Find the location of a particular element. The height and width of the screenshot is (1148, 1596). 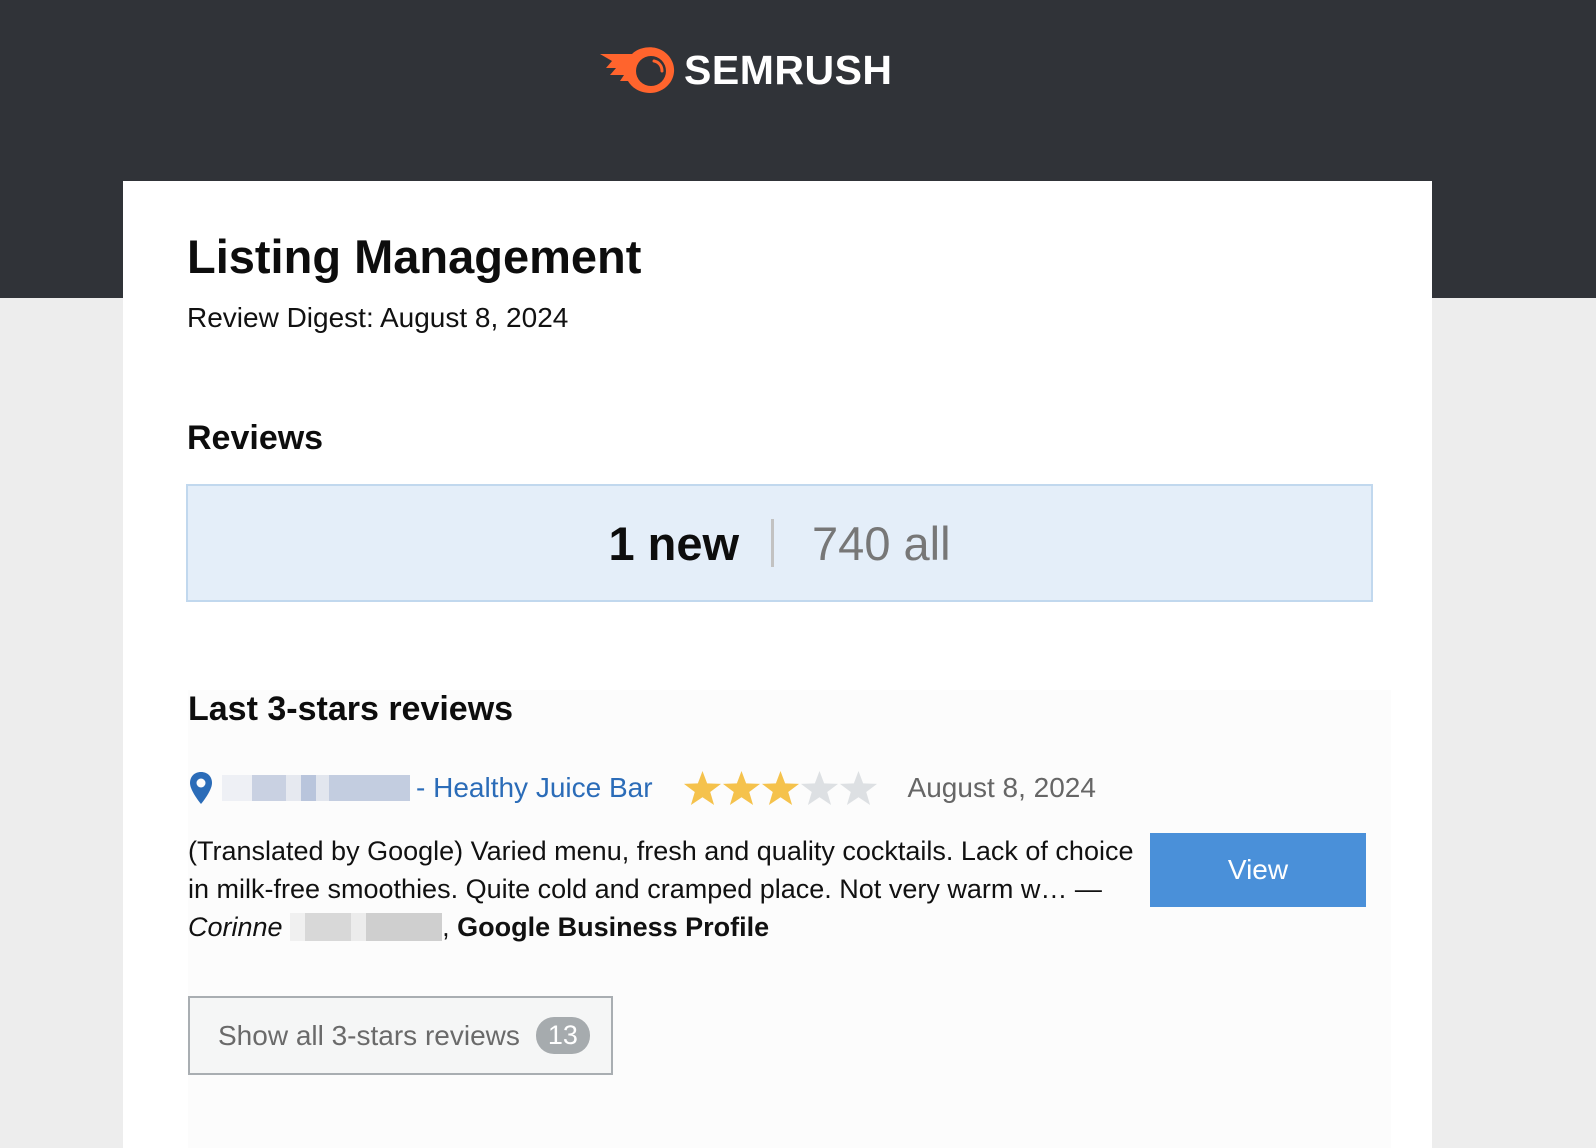

show-all-reviews-button: Show all 3-stars reviews 13 is located at coordinates (400, 1035).